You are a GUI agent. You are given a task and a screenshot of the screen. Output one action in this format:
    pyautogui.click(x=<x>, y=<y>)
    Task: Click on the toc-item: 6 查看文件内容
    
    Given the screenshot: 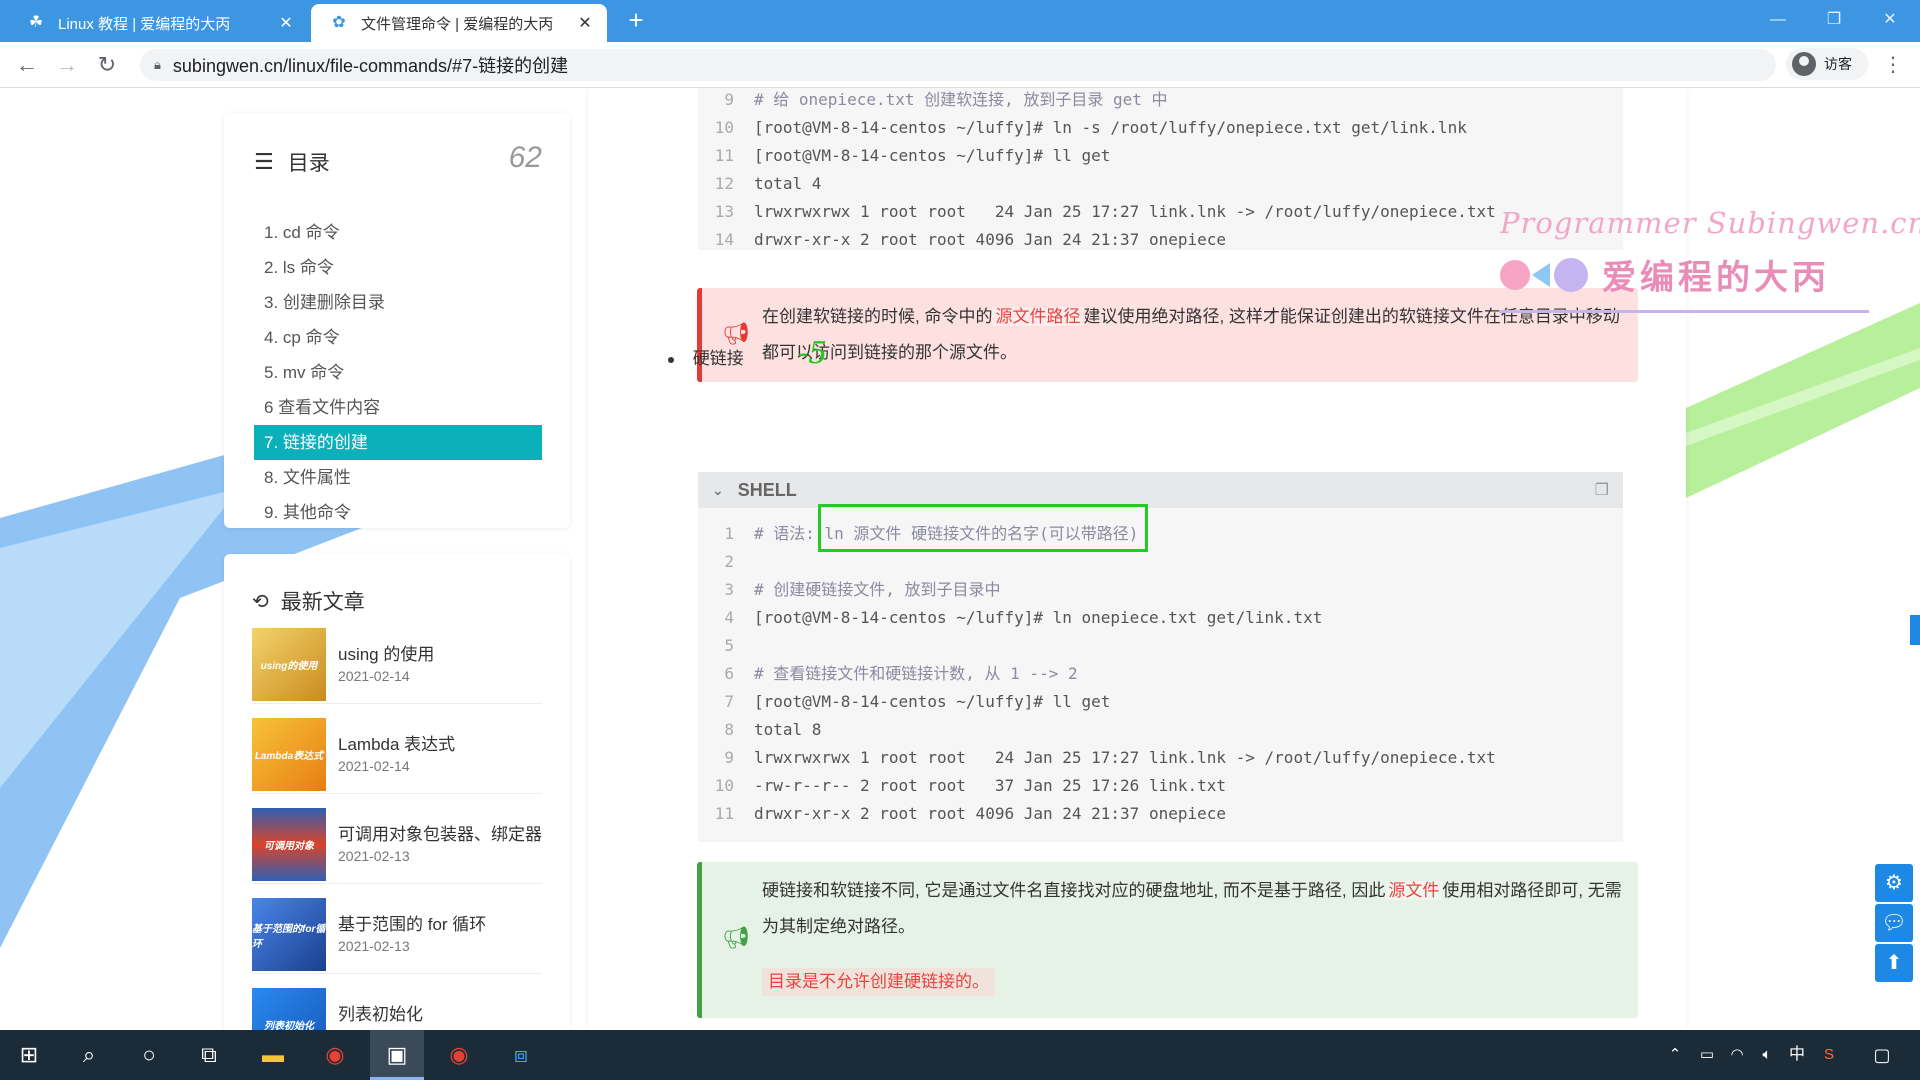 What is the action you would take?
    pyautogui.click(x=398, y=407)
    